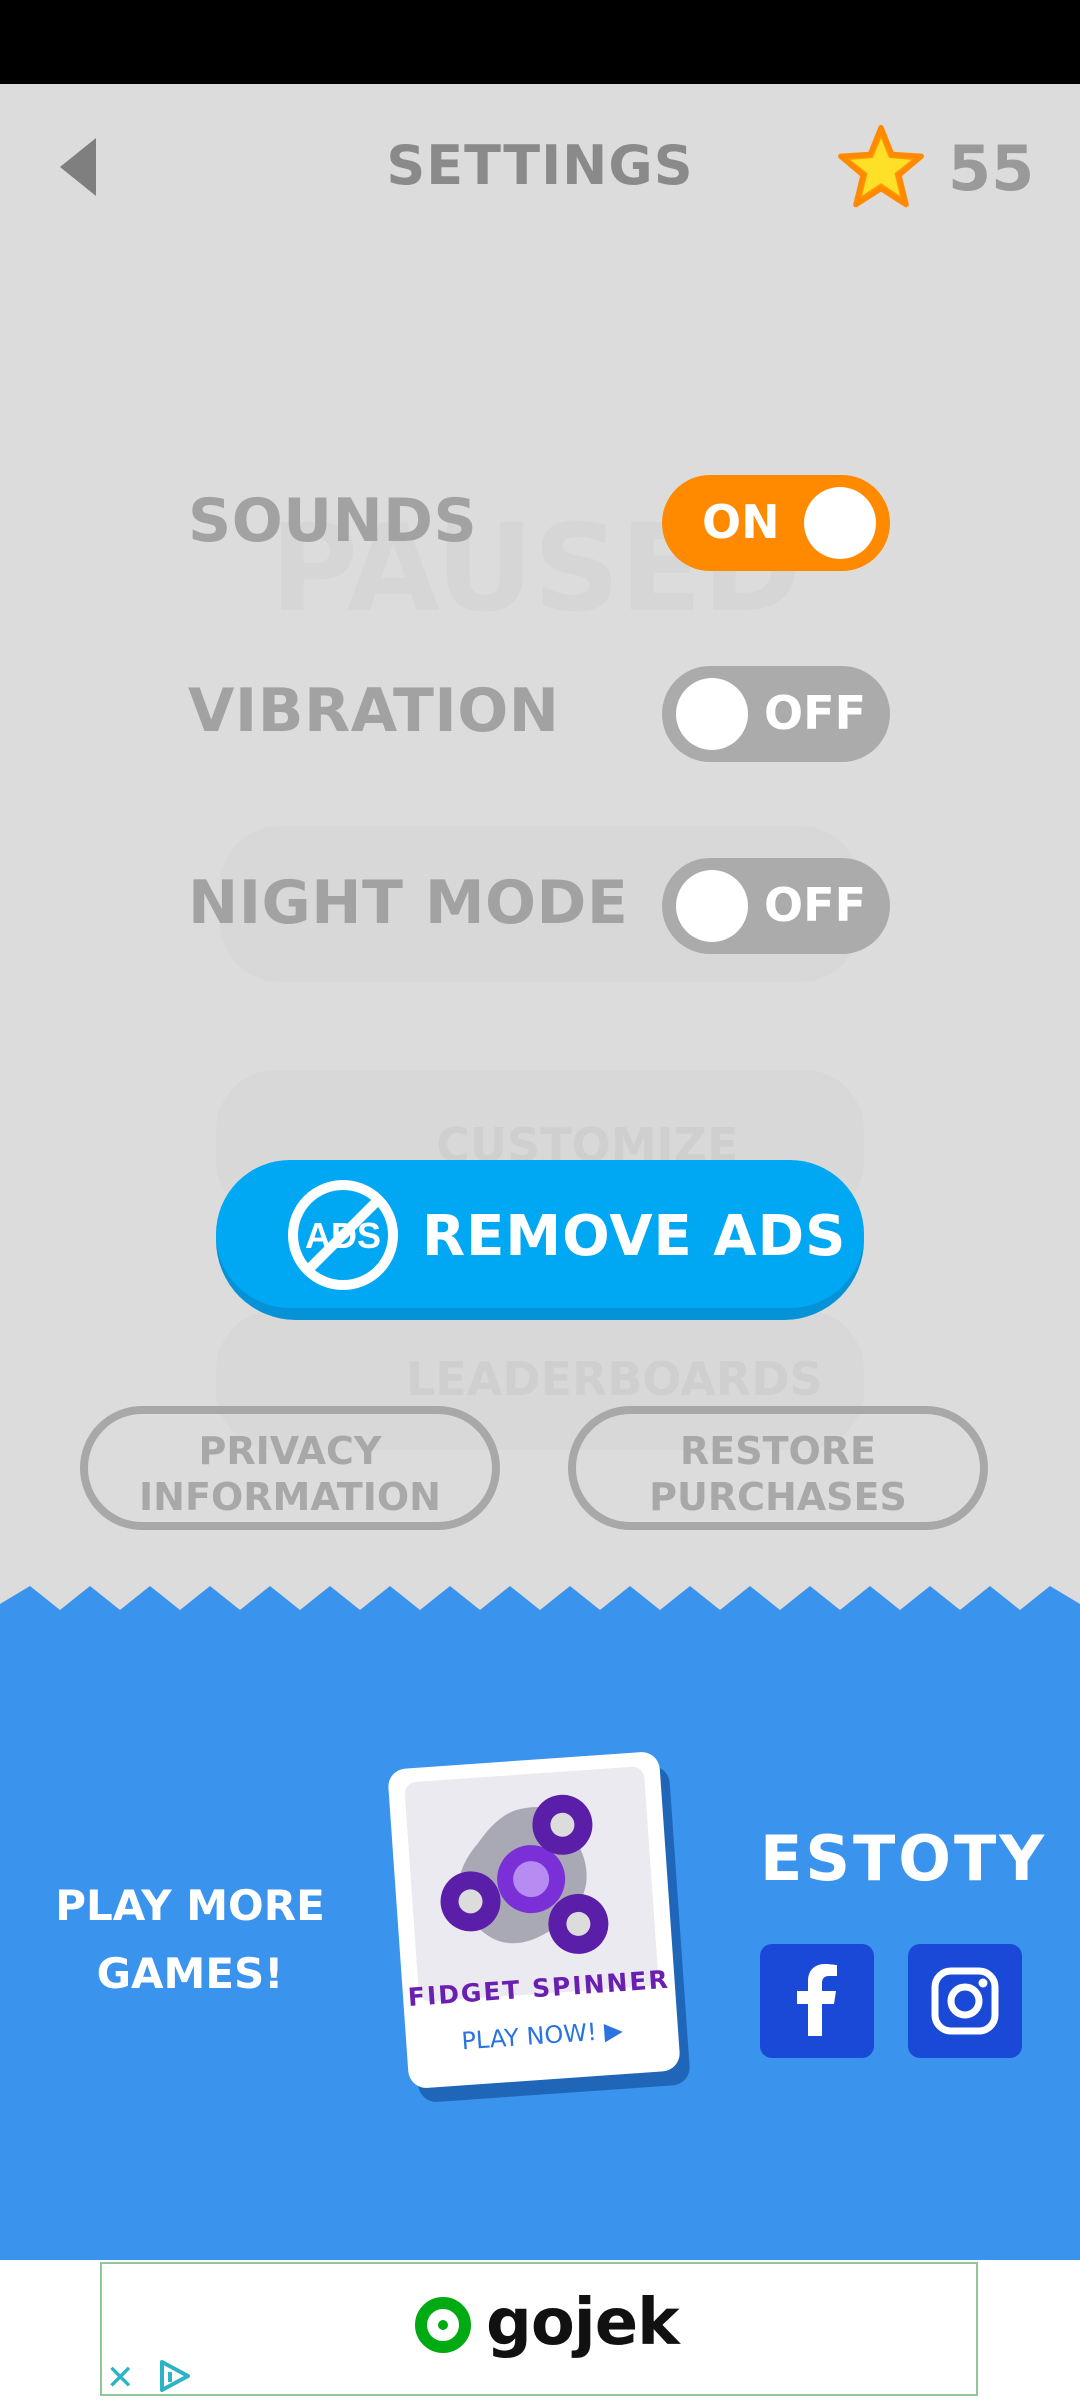 The width and height of the screenshot is (1080, 2400). Describe the element at coordinates (174, 2376) in the screenshot. I see `ad-choices-icon` at that location.